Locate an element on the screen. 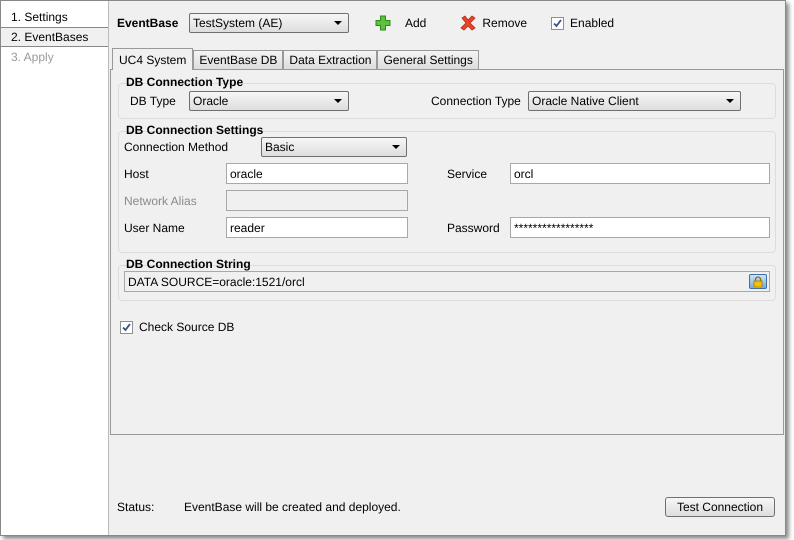 This screenshot has width=794, height=540. step-item: 3. Apply is located at coordinates (32, 57).